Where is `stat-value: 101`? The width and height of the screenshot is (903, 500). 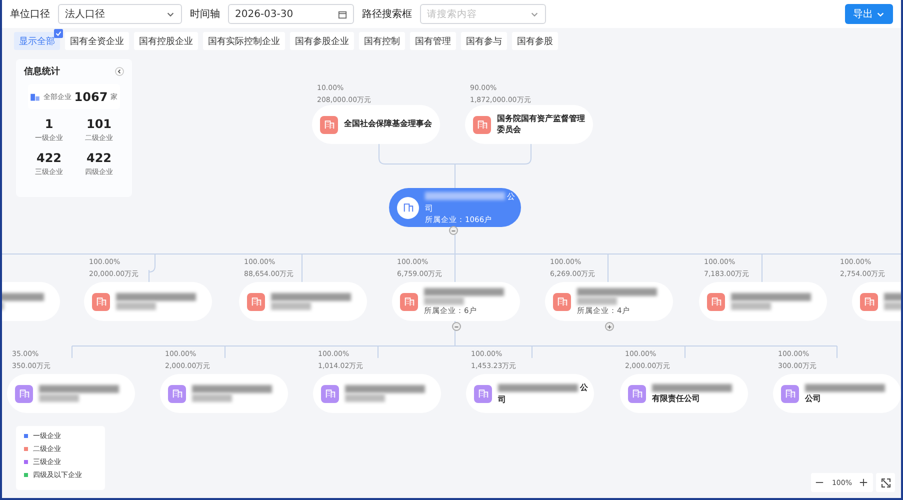 stat-value: 101 is located at coordinates (99, 124).